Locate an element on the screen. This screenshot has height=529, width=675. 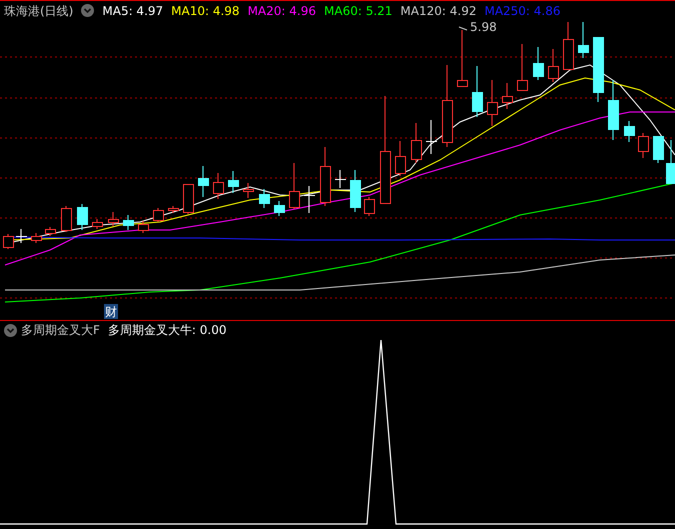
ma-legend-value: MA5: 4.97 is located at coordinates (133, 11).